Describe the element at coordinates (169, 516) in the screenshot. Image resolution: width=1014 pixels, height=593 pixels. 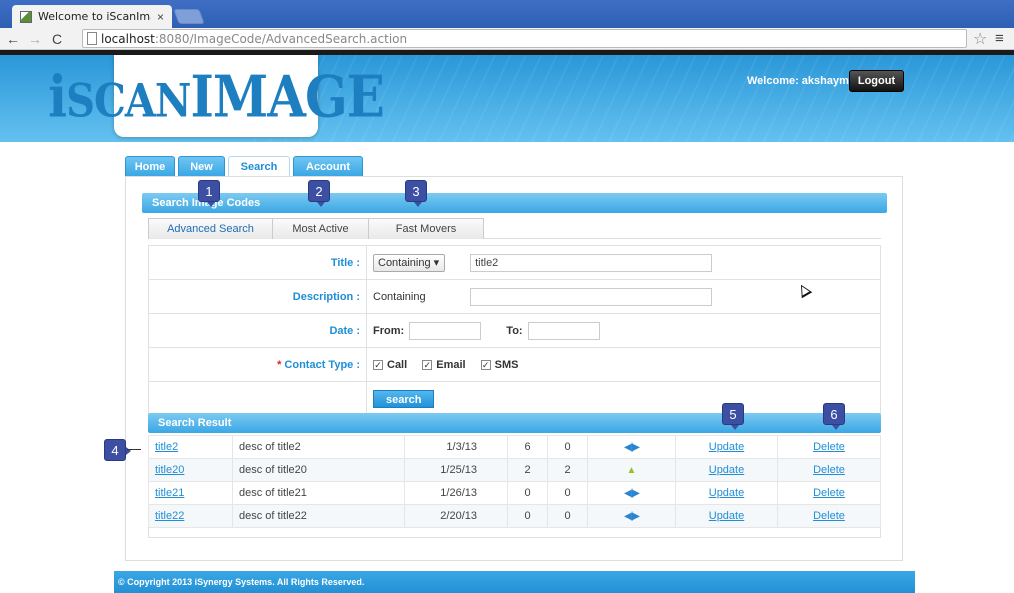
I see `result-title-link: title22` at that location.